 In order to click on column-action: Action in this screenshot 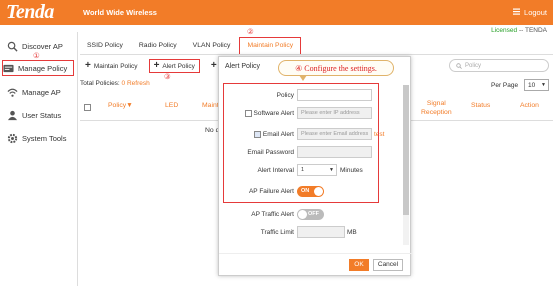, I will do `click(529, 105)`.